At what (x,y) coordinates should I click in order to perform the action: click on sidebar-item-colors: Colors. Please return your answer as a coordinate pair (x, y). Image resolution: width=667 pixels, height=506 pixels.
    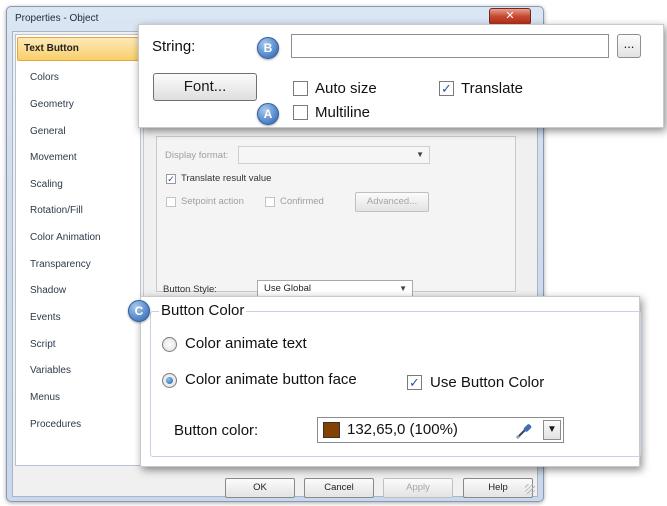
    Looking at the image, I should click on (78, 78).